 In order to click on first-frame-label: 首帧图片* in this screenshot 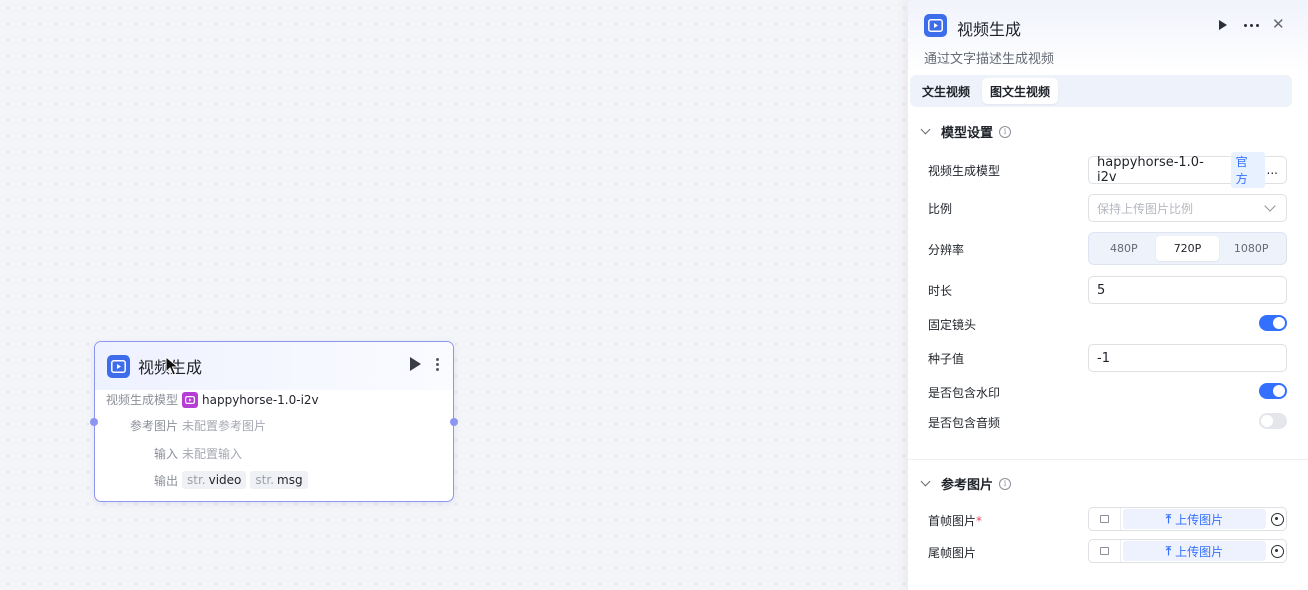, I will do `click(955, 521)`.